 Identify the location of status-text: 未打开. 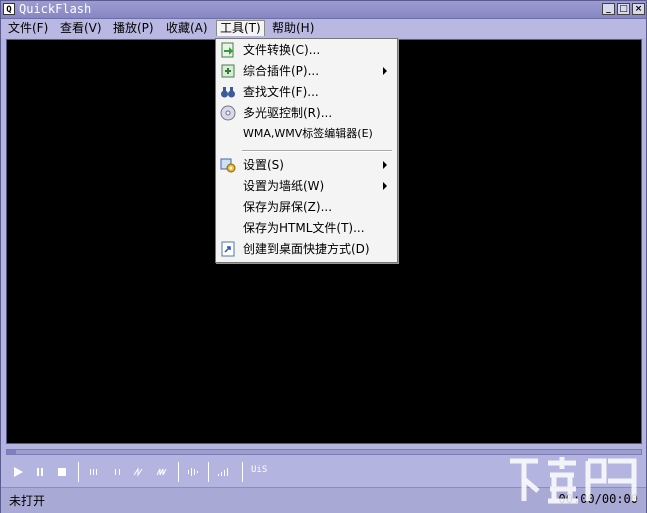
(27, 501).